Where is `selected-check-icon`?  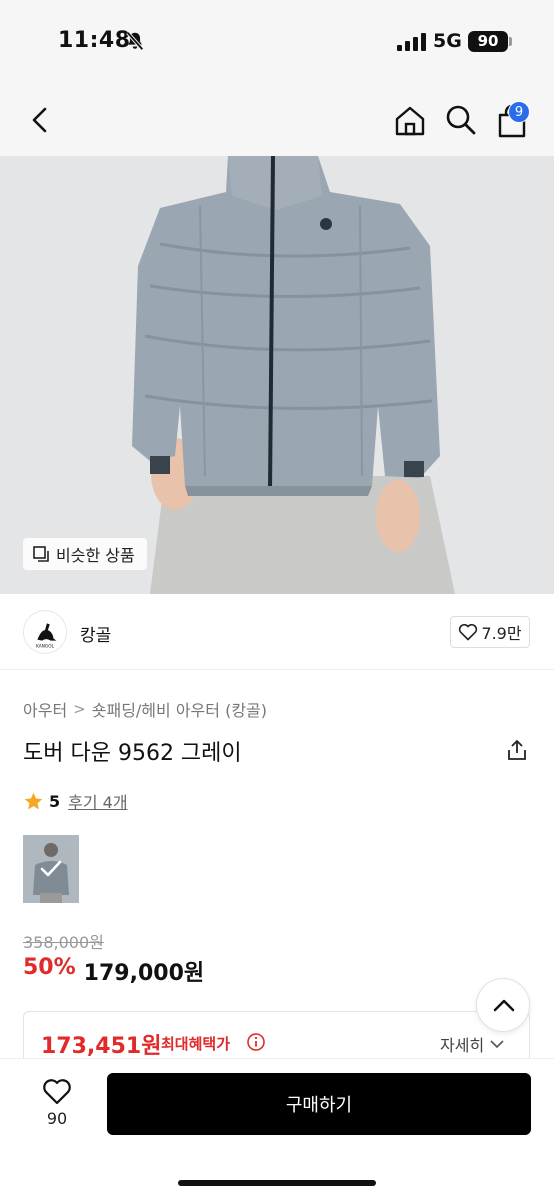
selected-check-icon is located at coordinates (51, 868).